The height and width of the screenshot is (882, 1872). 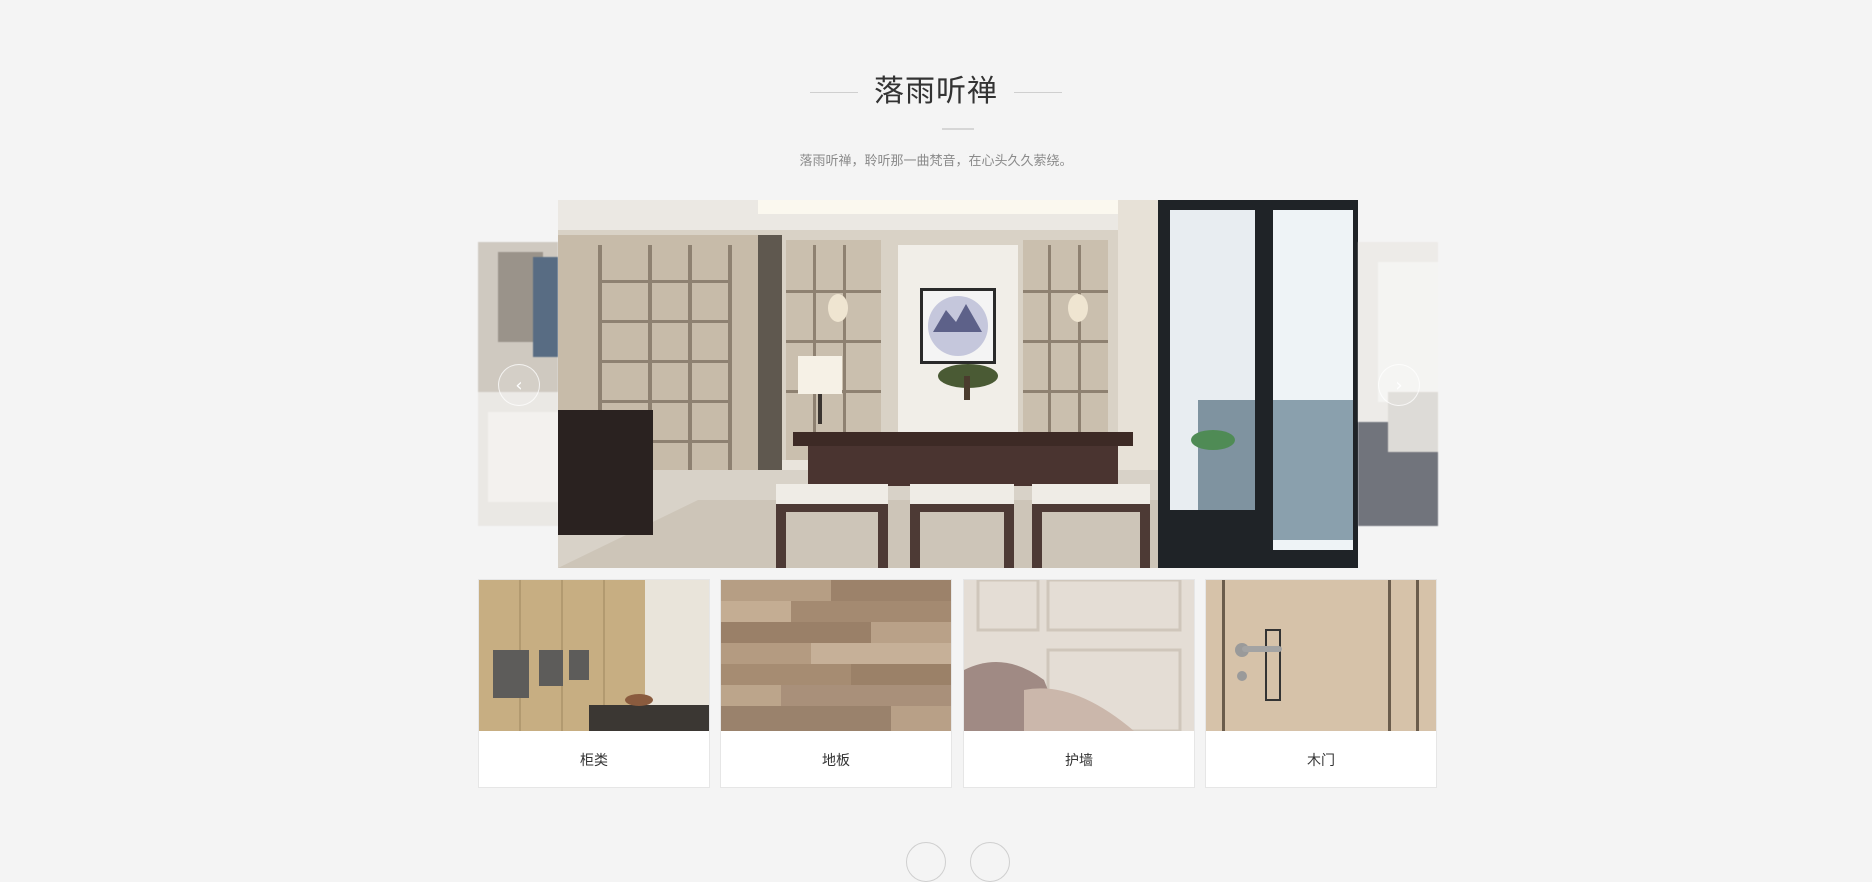 I want to click on title-left-line, so click(x=834, y=92).